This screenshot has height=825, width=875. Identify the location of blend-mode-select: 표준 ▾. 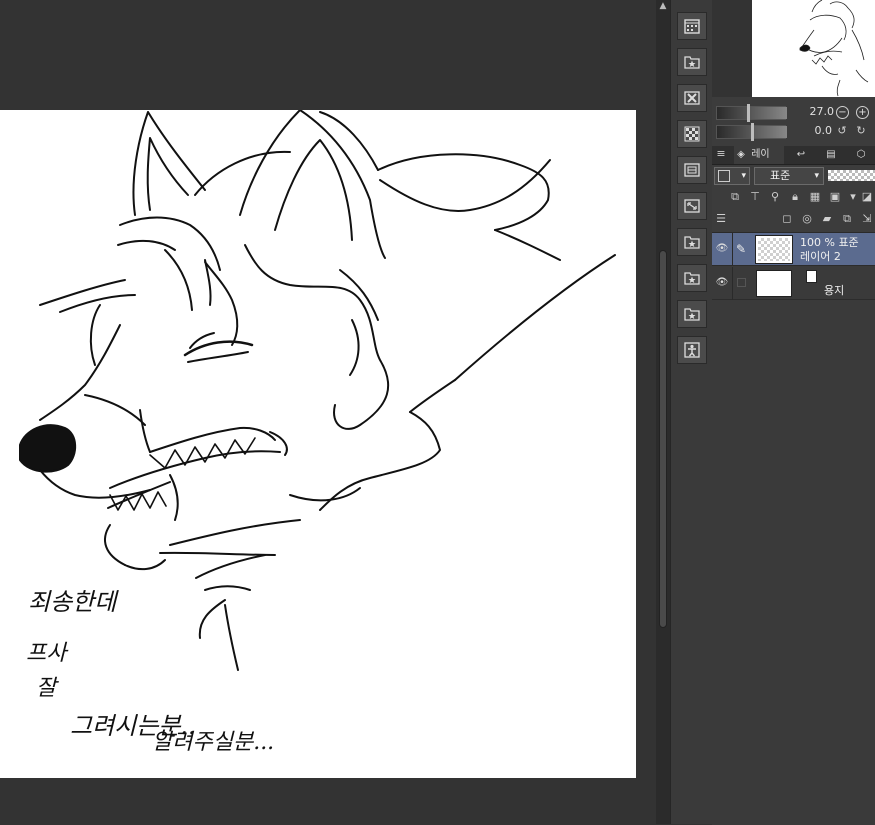
(789, 176).